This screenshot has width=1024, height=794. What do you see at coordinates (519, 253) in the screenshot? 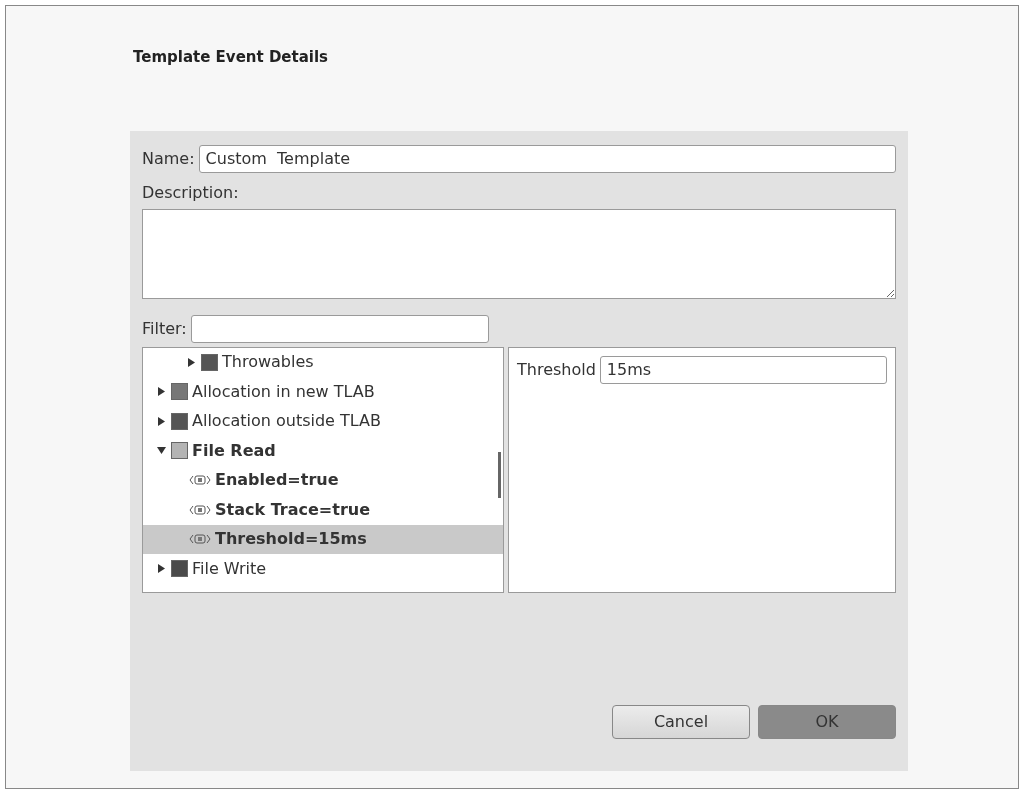
I see `description-field` at bounding box center [519, 253].